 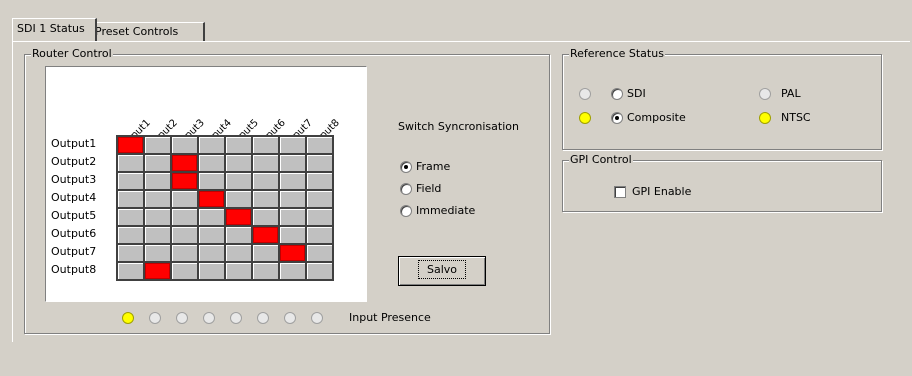 What do you see at coordinates (585, 118) in the screenshot?
I see `composite-led` at bounding box center [585, 118].